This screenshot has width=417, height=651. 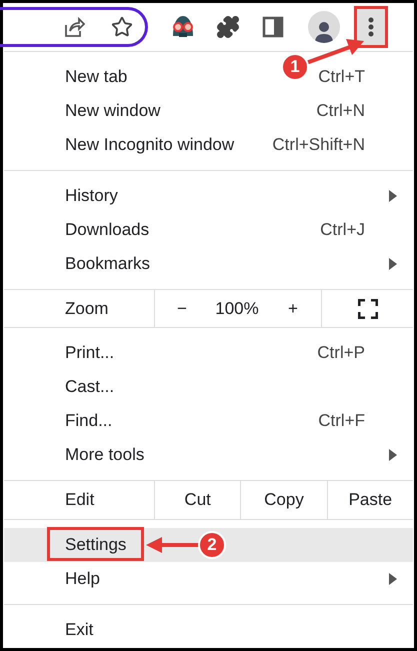 What do you see at coordinates (74, 27) in the screenshot?
I see `share-icon` at bounding box center [74, 27].